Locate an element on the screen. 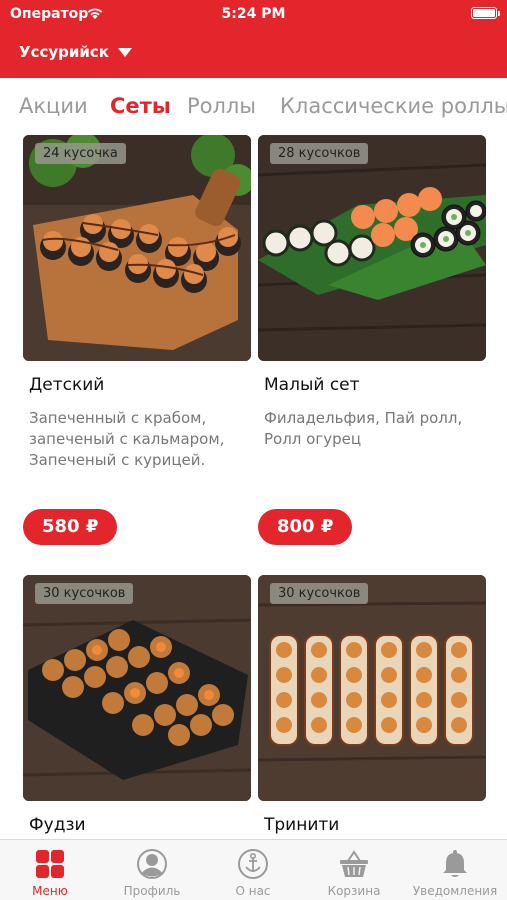 Image resolution: width=507 pixels, height=900 pixels. city-selector: Уссурийск is located at coordinates (75, 52).